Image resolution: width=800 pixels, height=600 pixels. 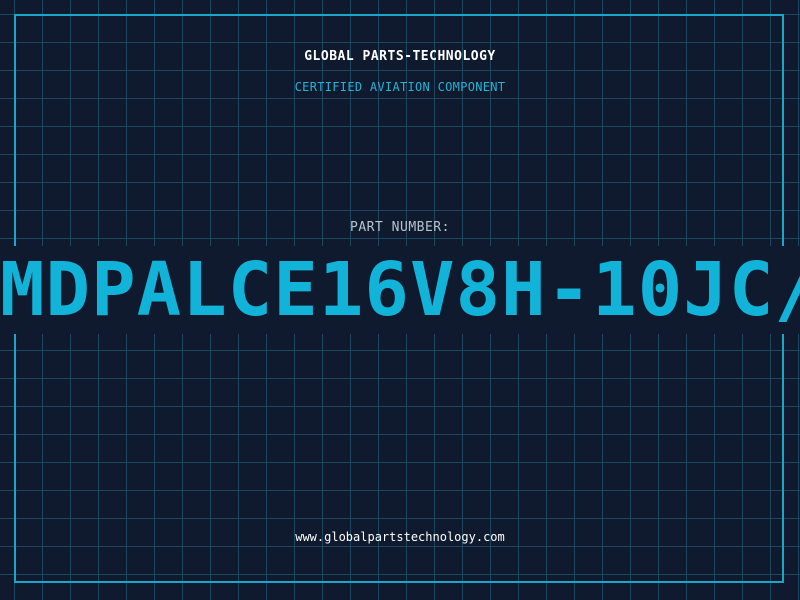 What do you see at coordinates (400, 87) in the screenshot?
I see `certification-tagline: CERTIFIED AVIATION COMPONENT` at bounding box center [400, 87].